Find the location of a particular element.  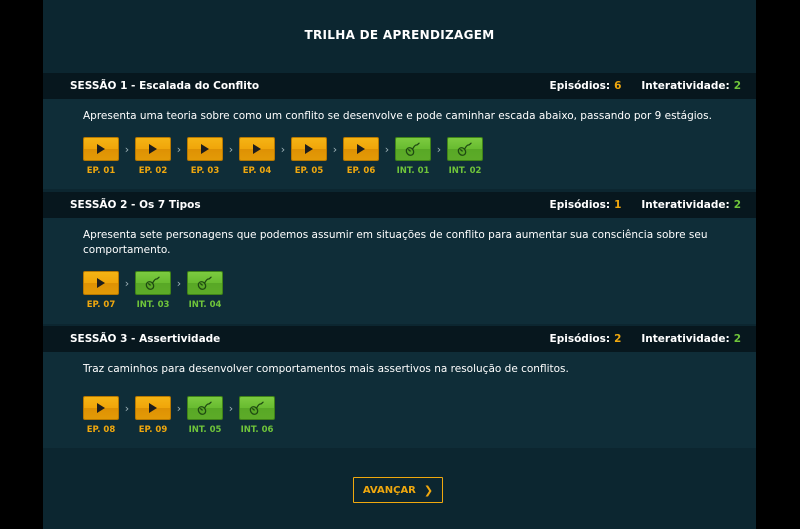

page-title: TRILHA DE APRENDIZAGEM is located at coordinates (399, 35).